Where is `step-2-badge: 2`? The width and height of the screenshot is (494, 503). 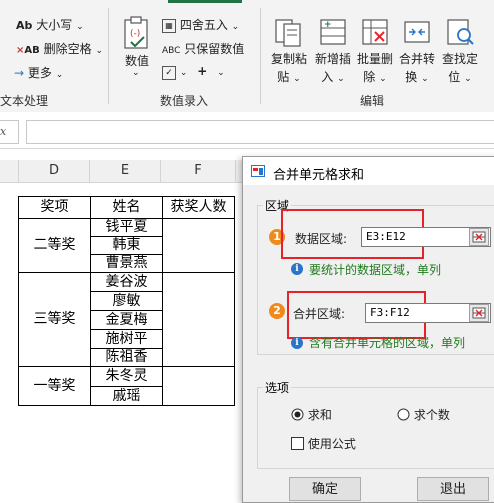 step-2-badge: 2 is located at coordinates (277, 311).